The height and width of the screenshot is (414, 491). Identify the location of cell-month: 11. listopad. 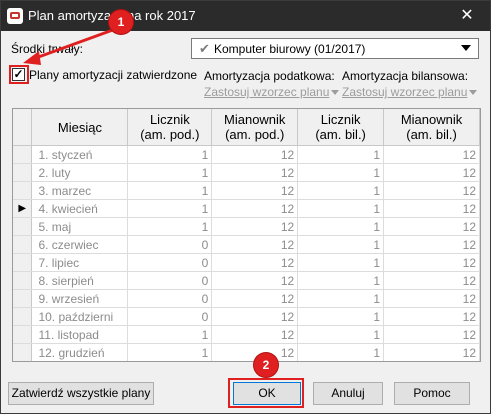
(80, 334).